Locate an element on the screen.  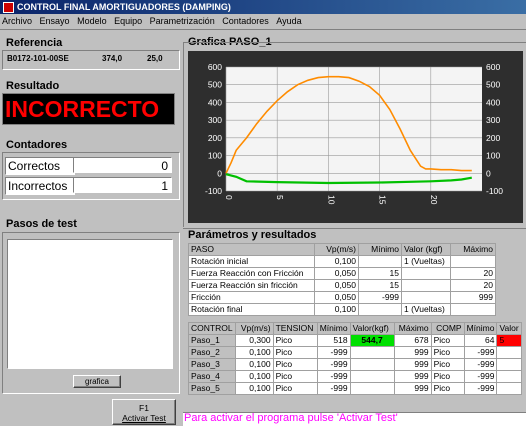
params-row: Rotación inicial 0,100 1 (Vueltas) is located at coordinates (342, 261).